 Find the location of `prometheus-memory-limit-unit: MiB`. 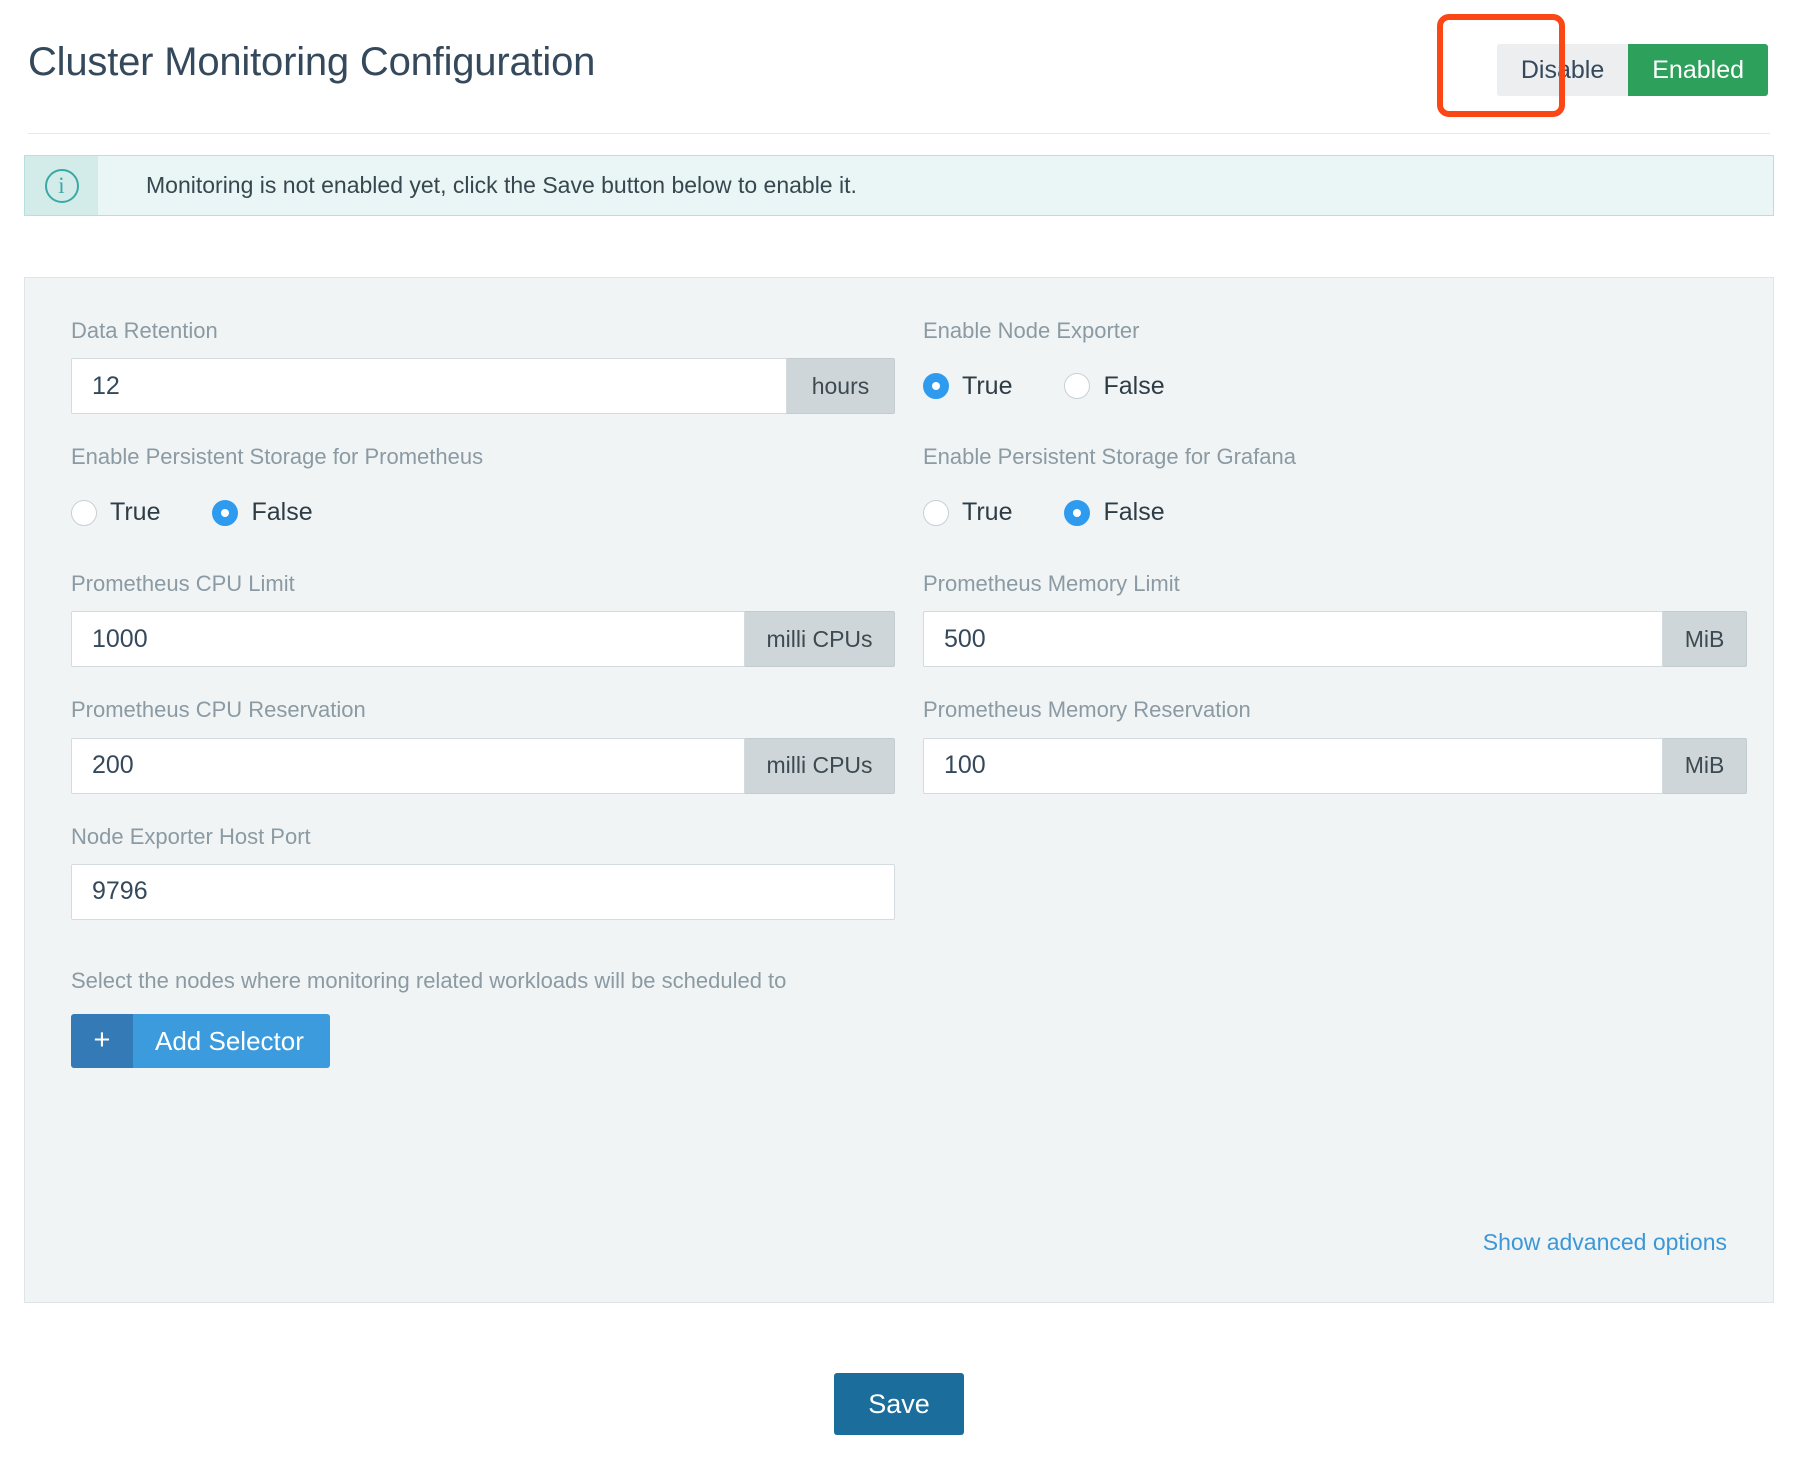

prometheus-memory-limit-unit: MiB is located at coordinates (1705, 639).